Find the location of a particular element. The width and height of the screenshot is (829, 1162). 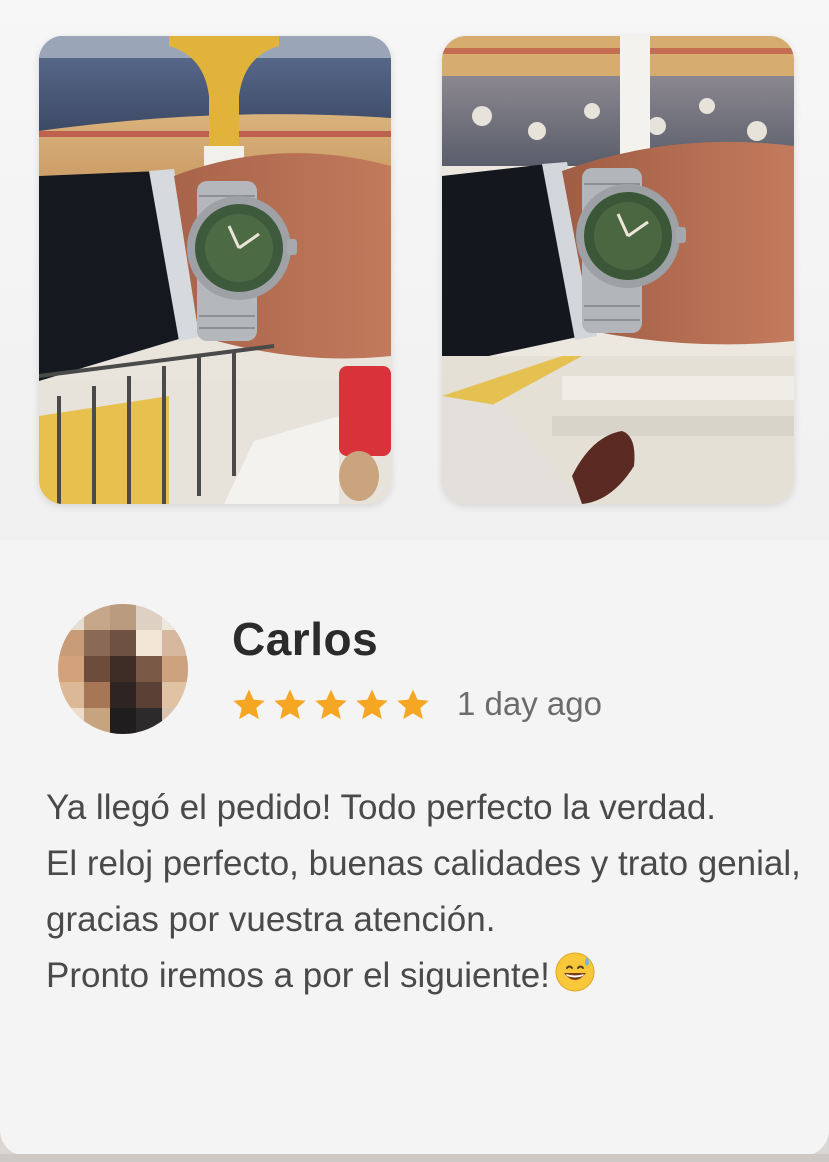

card-bottom-edge is located at coordinates (414, 1158).